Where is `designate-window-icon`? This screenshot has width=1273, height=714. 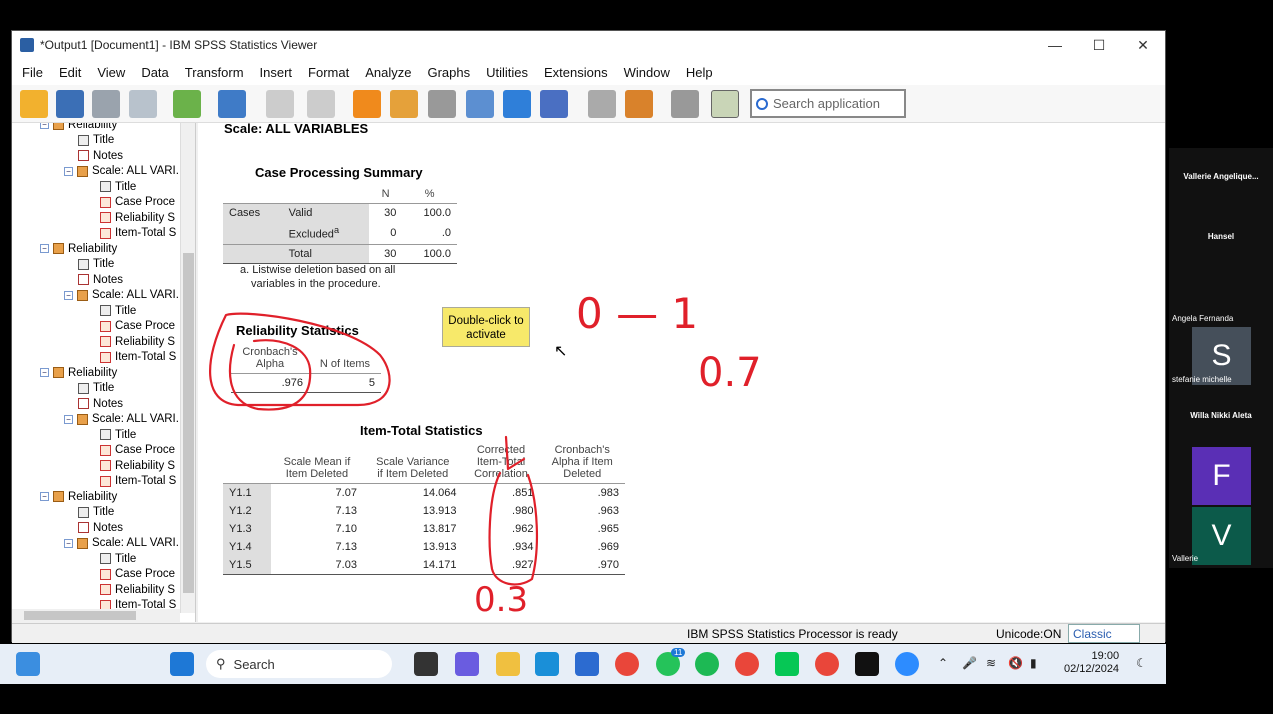
designate-window-icon is located at coordinates (725, 104).